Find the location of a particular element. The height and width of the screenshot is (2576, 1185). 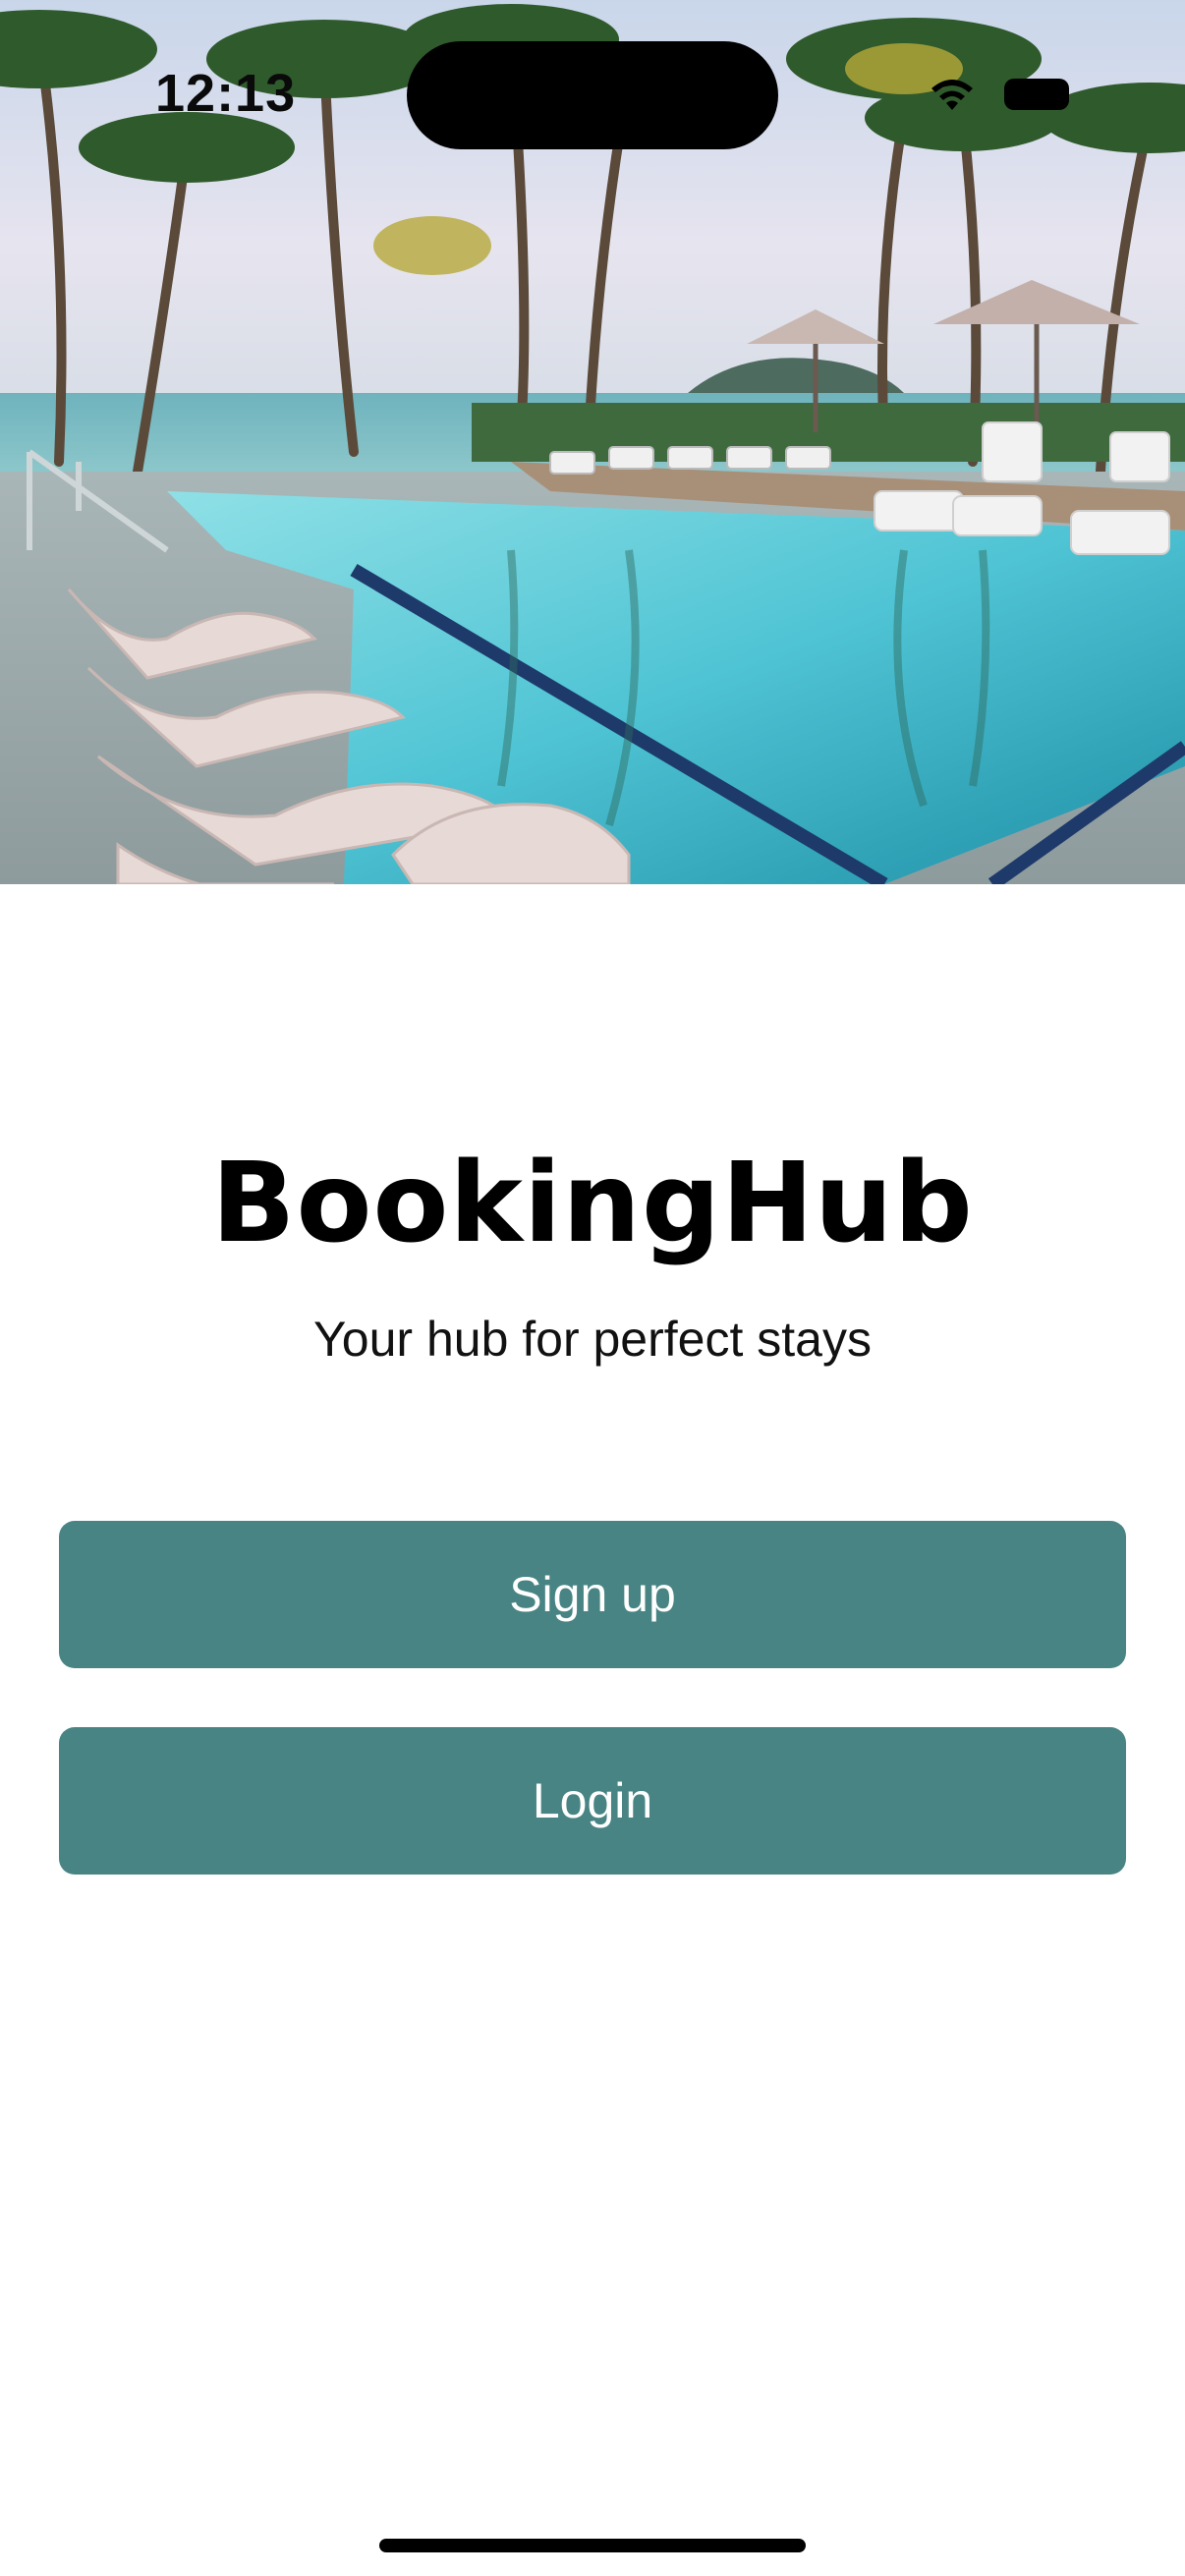

battery-icon is located at coordinates (1037, 94).